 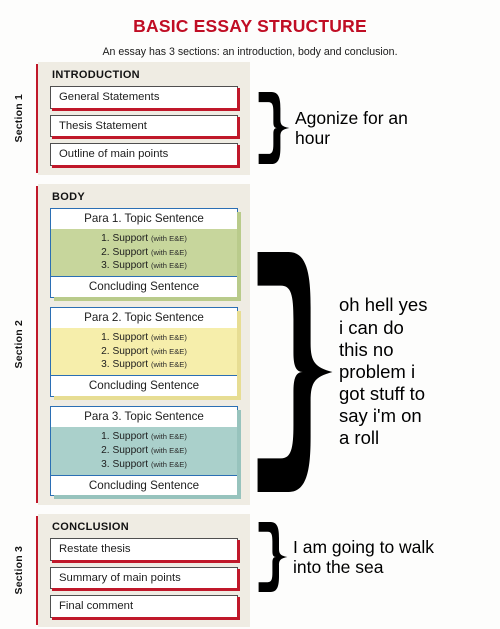 What do you see at coordinates (145, 578) in the screenshot?
I see `row-box: Summary of main points` at bounding box center [145, 578].